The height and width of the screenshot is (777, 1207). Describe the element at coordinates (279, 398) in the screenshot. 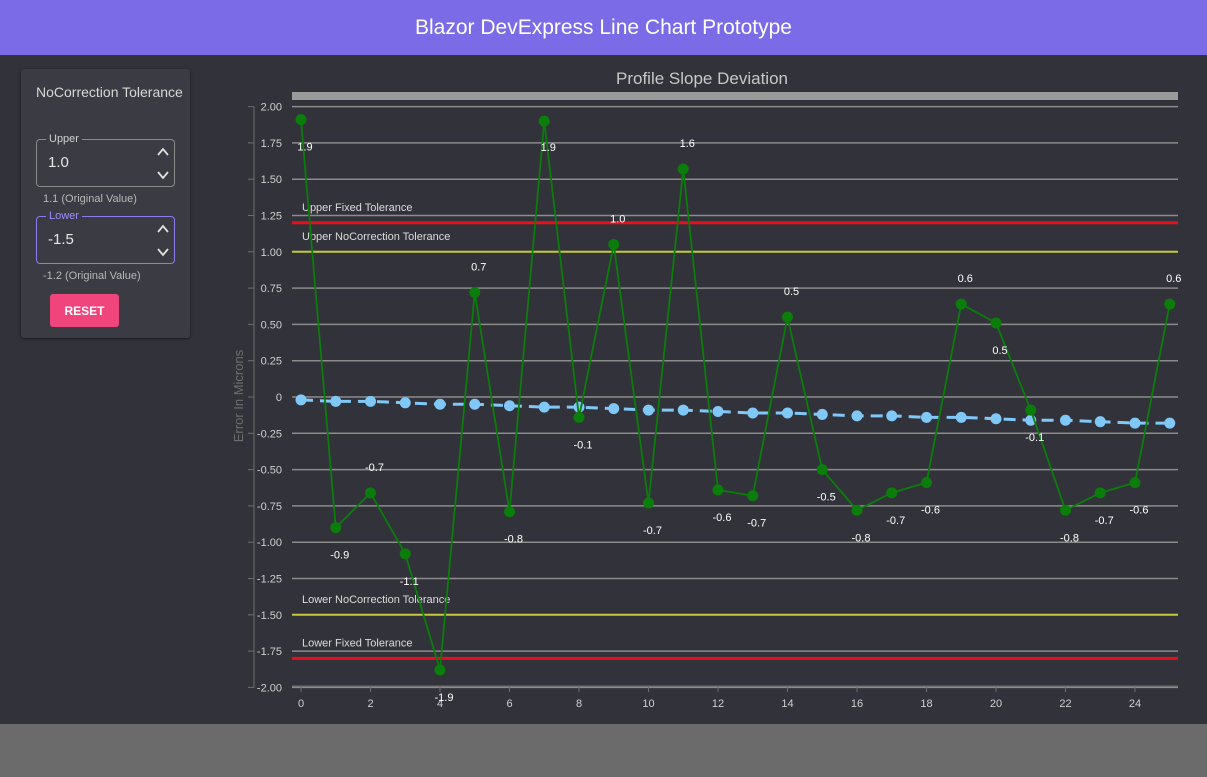

I see `y-tick-label: 0` at that location.